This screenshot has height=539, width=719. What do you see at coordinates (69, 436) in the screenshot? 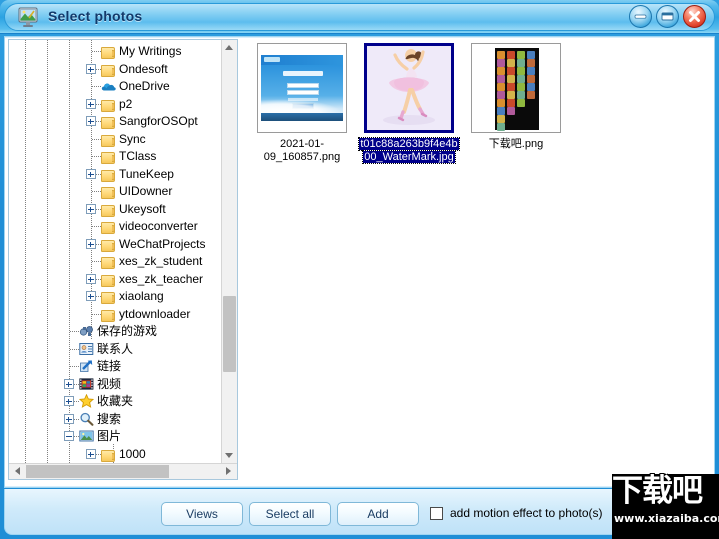
I see `collapse-node-button` at bounding box center [69, 436].